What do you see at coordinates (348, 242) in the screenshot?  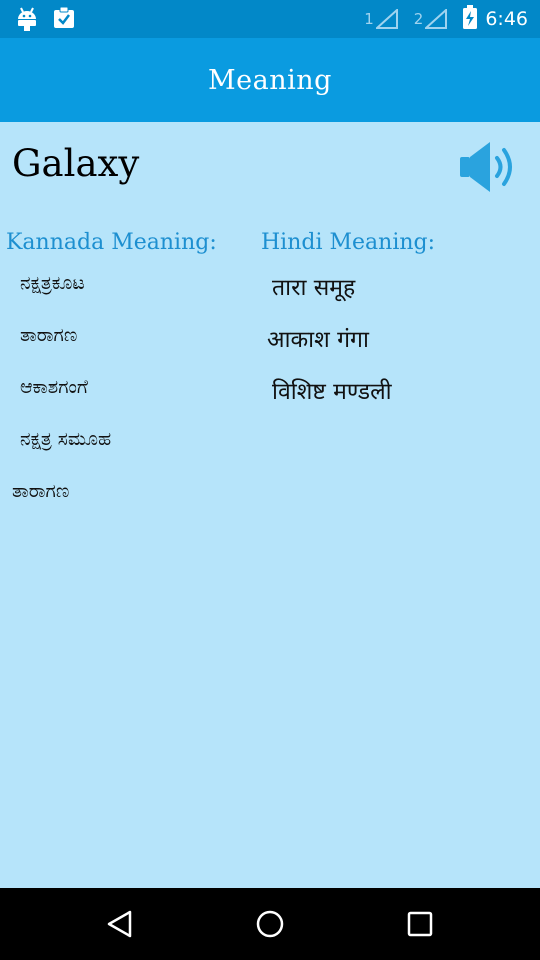 I see `hindi-heading: Hindi Meaning:` at bounding box center [348, 242].